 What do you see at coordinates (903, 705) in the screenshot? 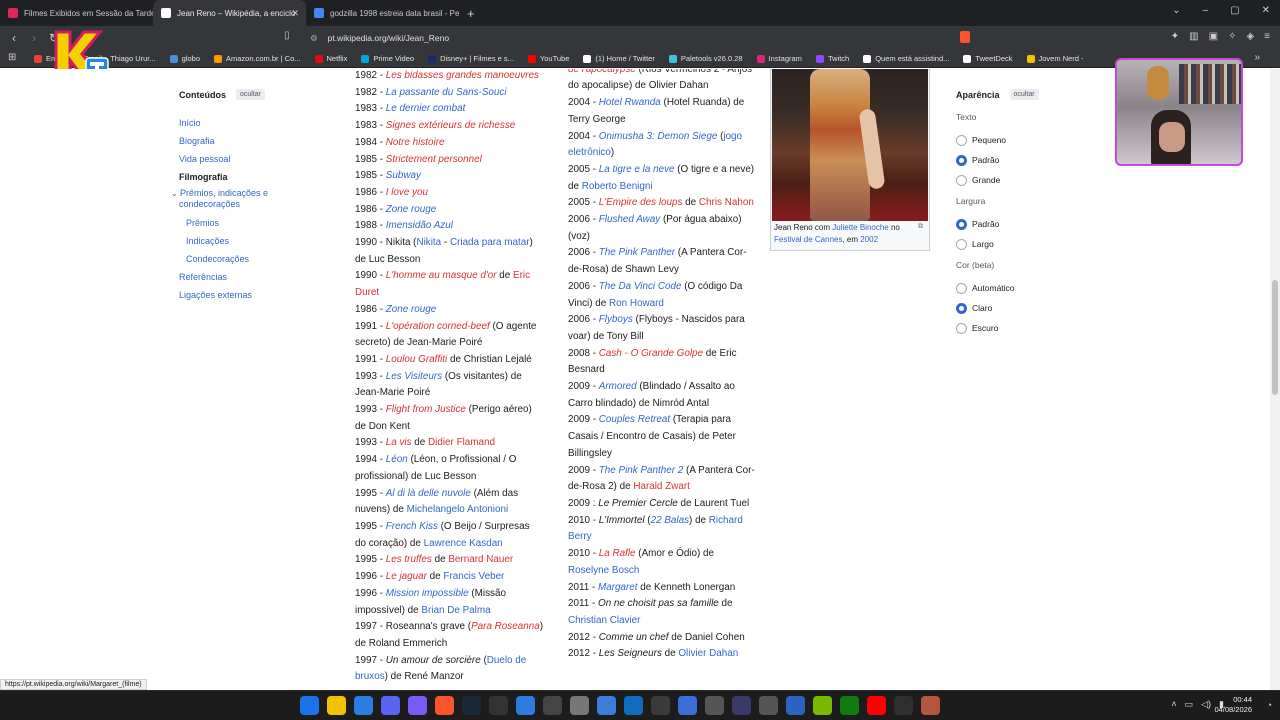
I see `r-icon` at bounding box center [903, 705].